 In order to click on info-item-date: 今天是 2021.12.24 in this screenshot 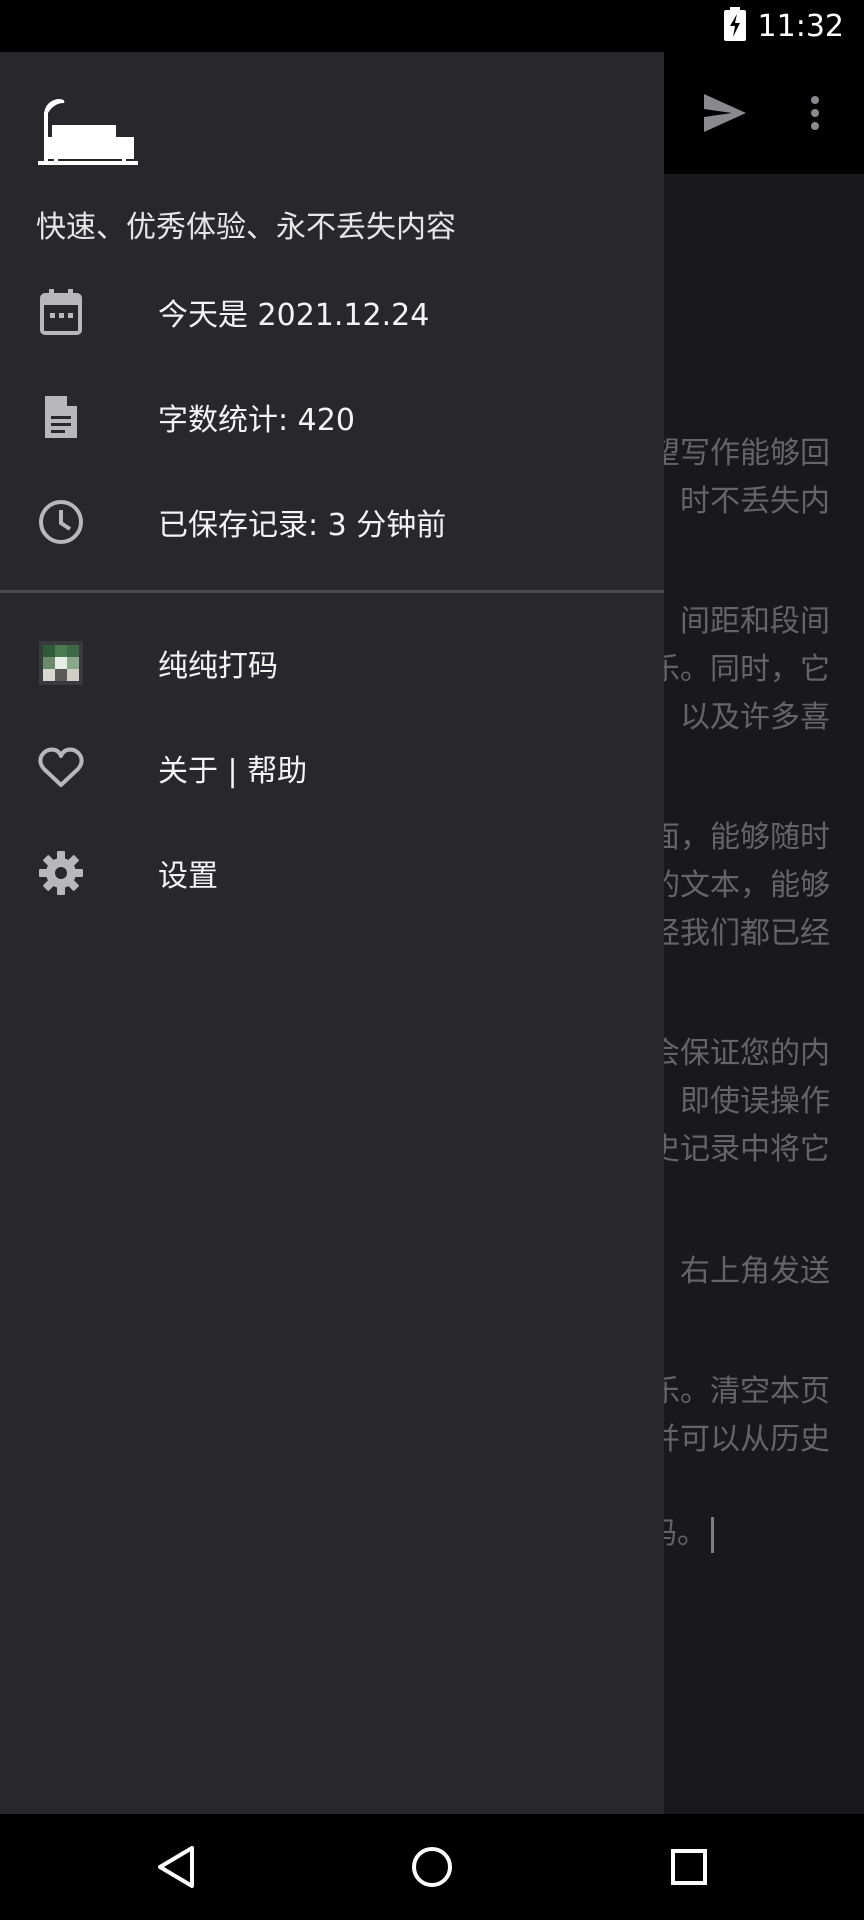, I will do `click(332, 312)`.